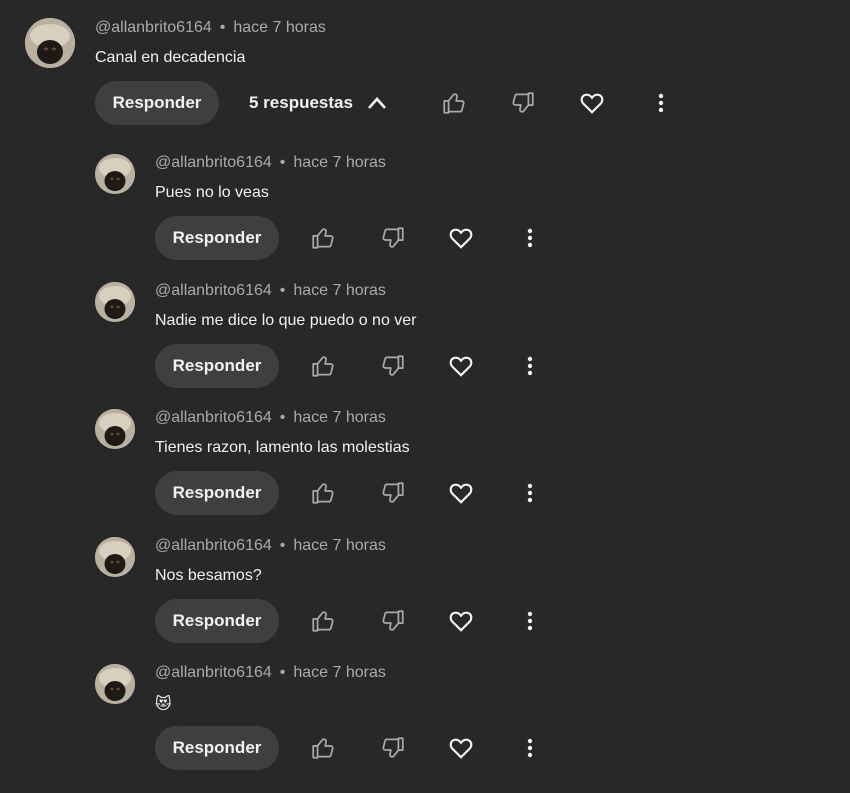 The height and width of the screenshot is (793, 850). I want to click on comment-text: Tienes razon, lamento las molestias, so click(282, 447).